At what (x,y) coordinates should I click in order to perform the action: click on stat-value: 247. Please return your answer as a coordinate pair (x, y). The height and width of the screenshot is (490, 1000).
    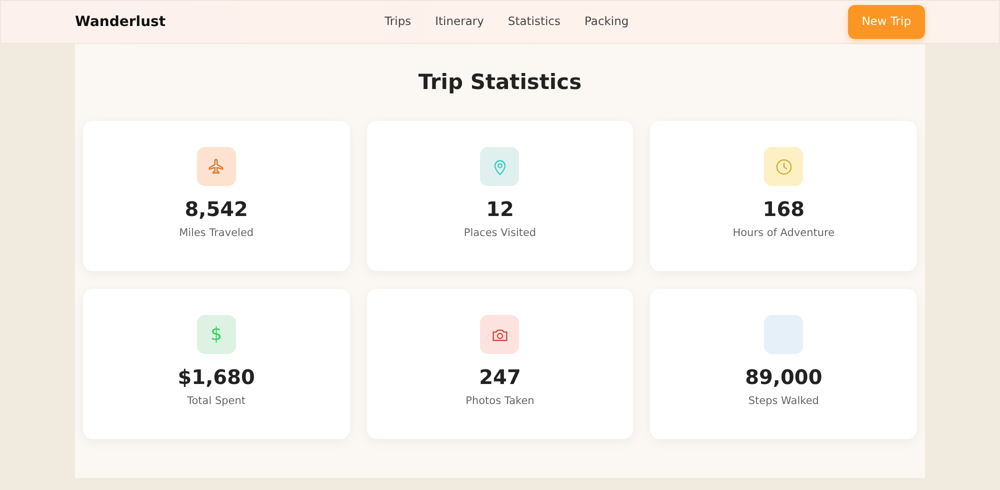
    Looking at the image, I should click on (500, 377).